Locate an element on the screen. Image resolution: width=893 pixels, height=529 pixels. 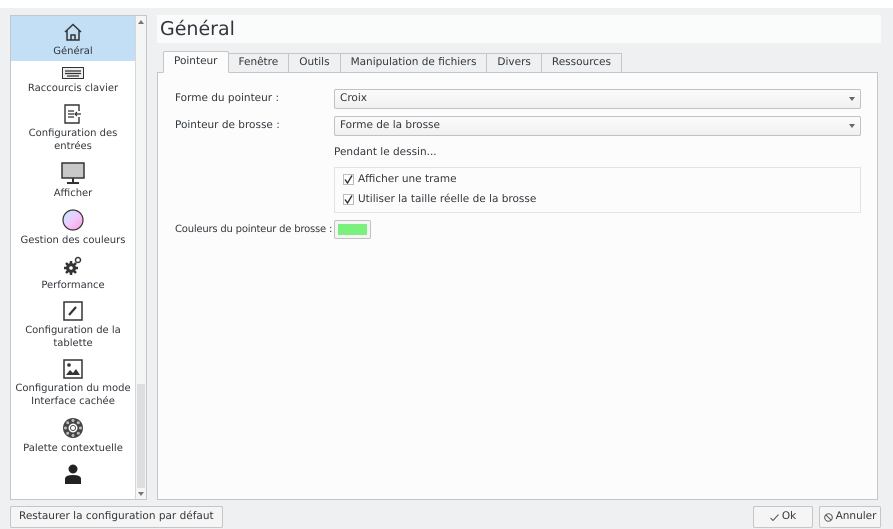
page-title: Général is located at coordinates (519, 29).